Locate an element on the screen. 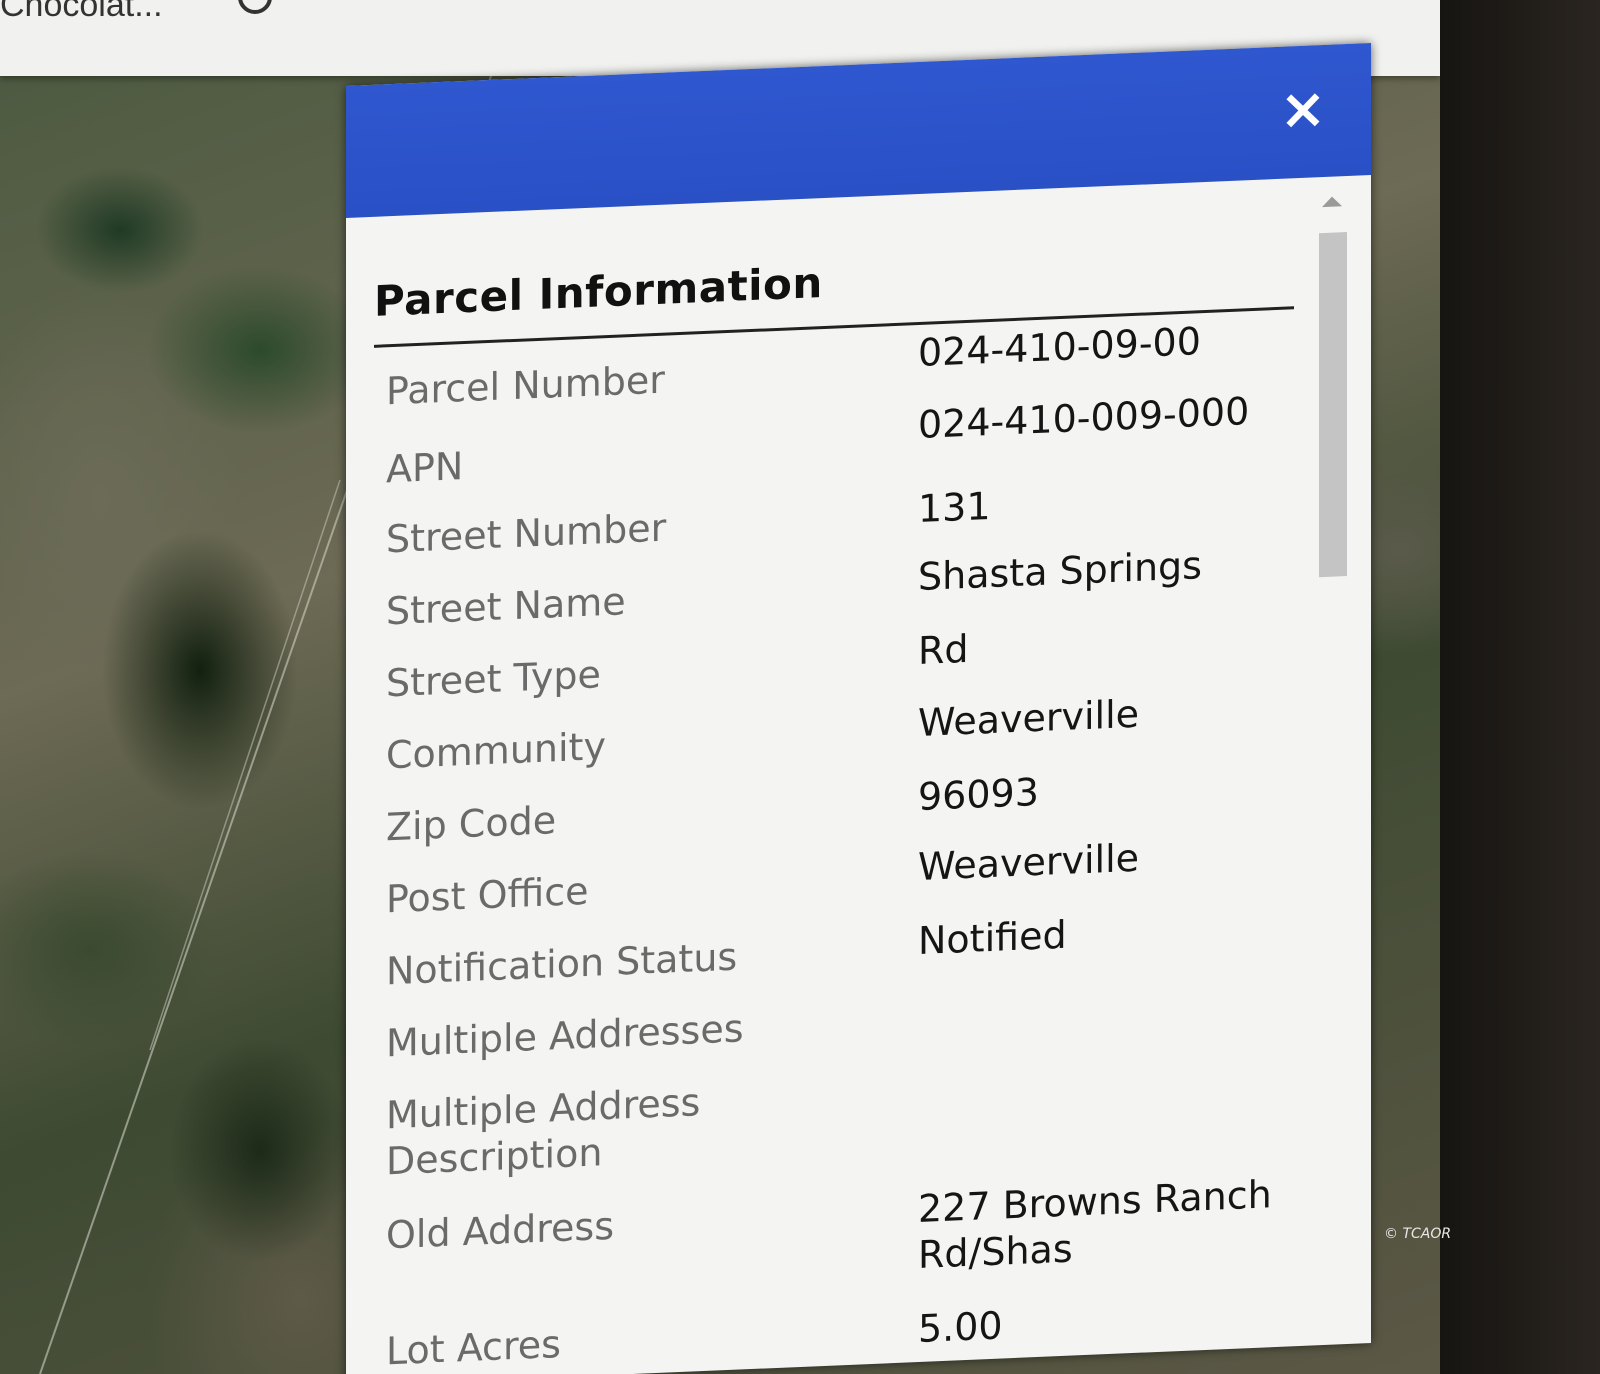  field-value: 131 is located at coordinates (954, 507).